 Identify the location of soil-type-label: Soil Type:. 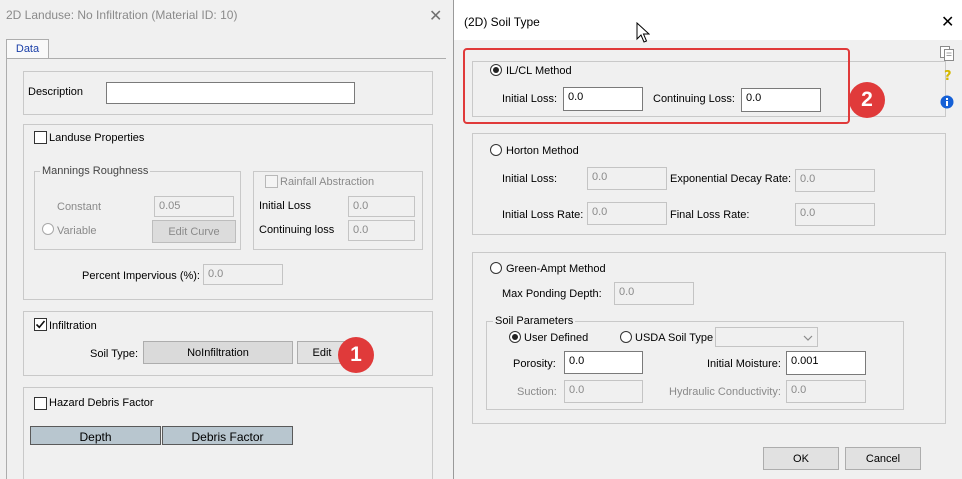
(114, 354).